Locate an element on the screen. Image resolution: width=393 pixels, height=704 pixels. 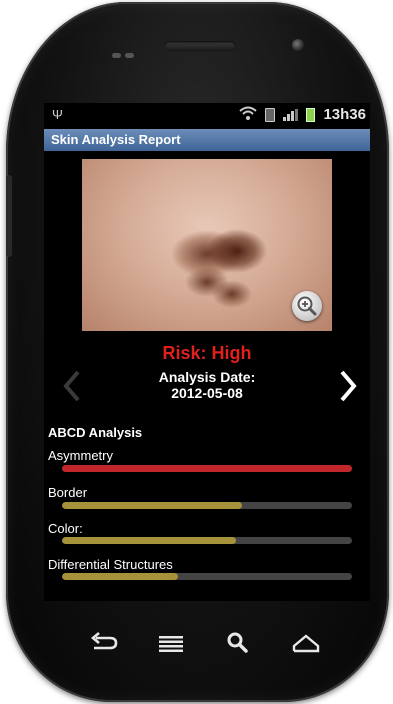
analysis-date-label: Analysis Date: is located at coordinates (207, 377).